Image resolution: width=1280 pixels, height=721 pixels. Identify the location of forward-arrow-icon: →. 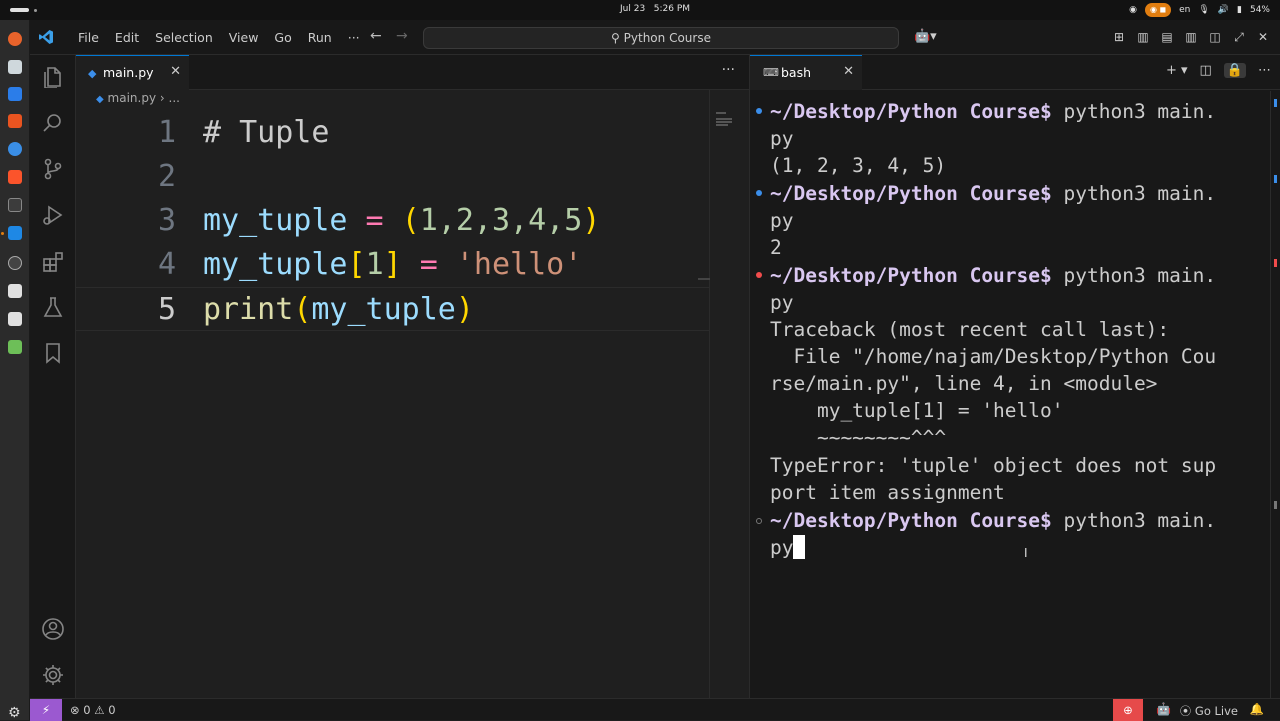
(402, 36).